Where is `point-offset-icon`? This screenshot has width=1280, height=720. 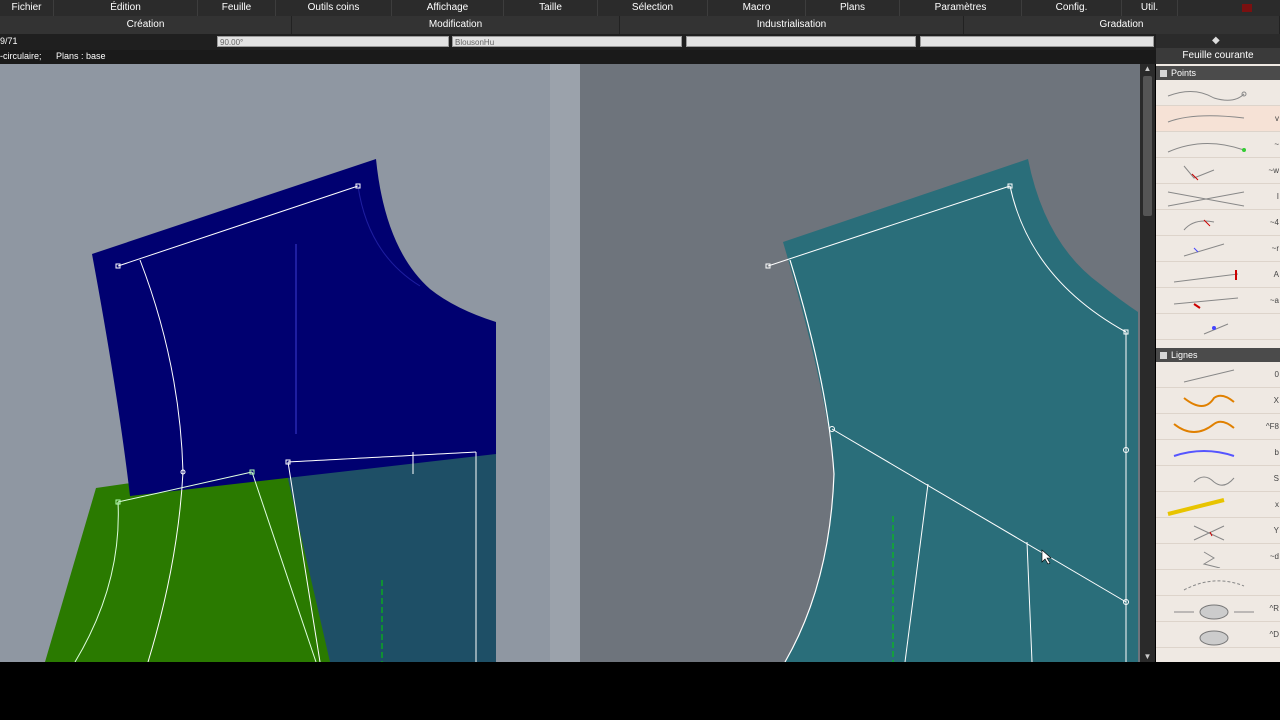 point-offset-icon is located at coordinates (1206, 303).